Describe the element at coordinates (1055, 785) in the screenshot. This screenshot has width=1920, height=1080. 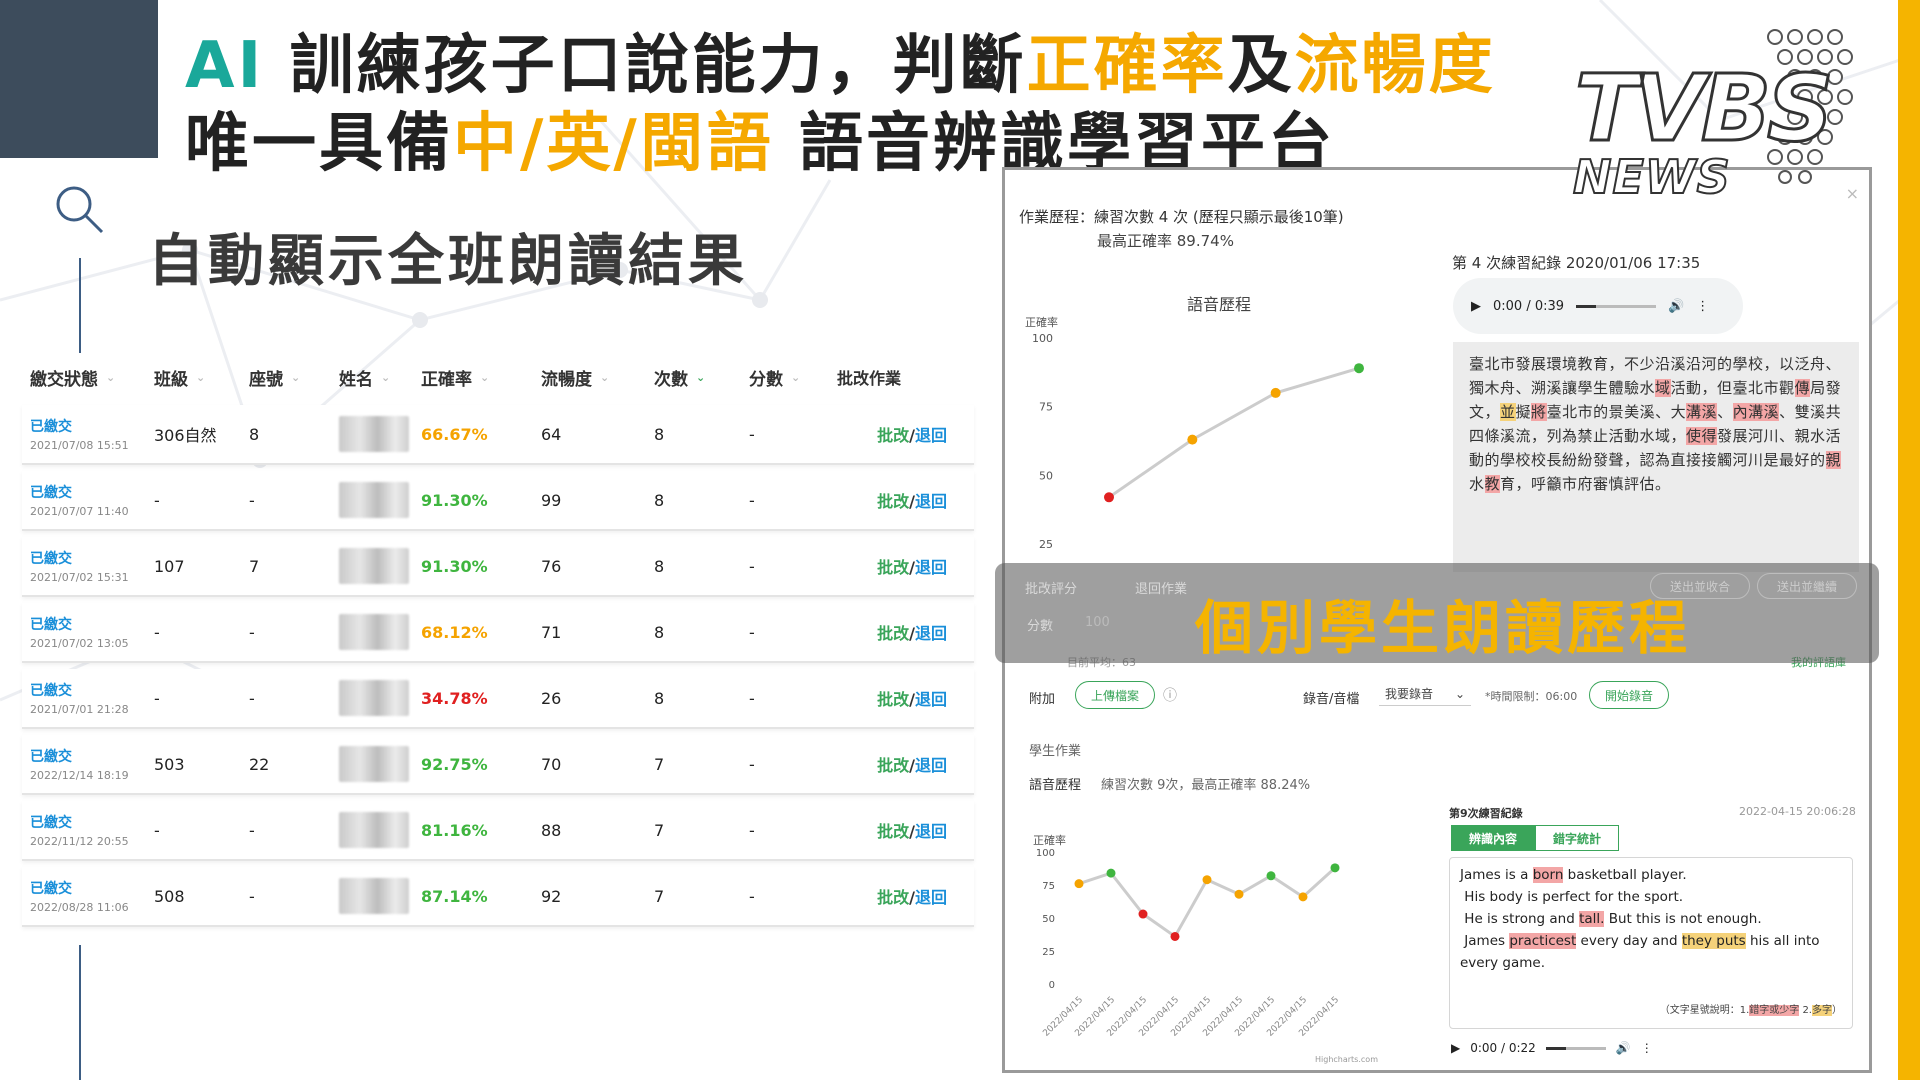
I see `history2-label: 語音歷程` at that location.